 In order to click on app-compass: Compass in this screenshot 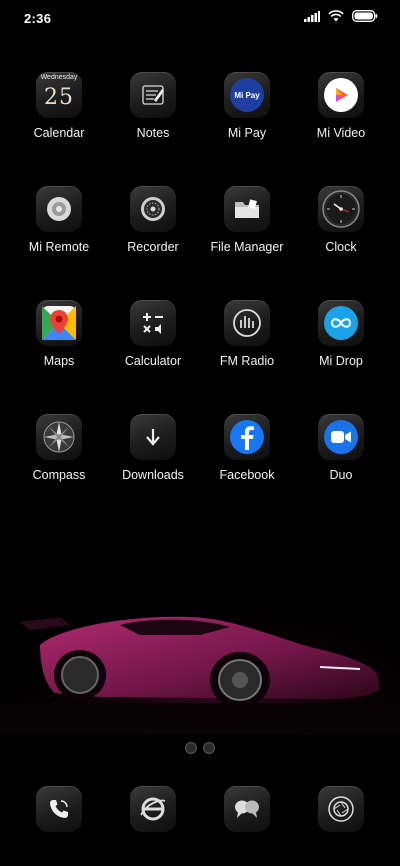, I will do `click(59, 448)`.